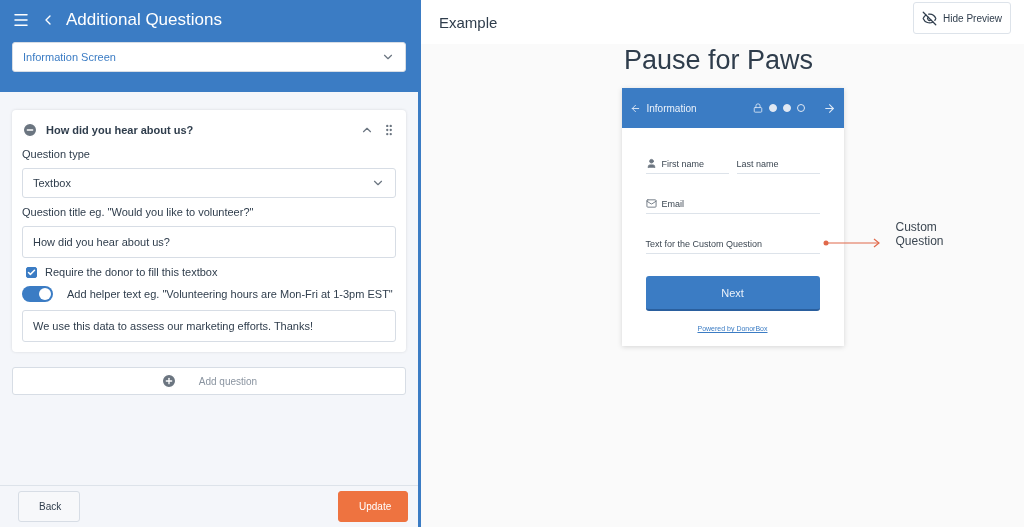 The image size is (1024, 527). Describe the element at coordinates (468, 22) in the screenshot. I see `preview-heading: Example` at that location.